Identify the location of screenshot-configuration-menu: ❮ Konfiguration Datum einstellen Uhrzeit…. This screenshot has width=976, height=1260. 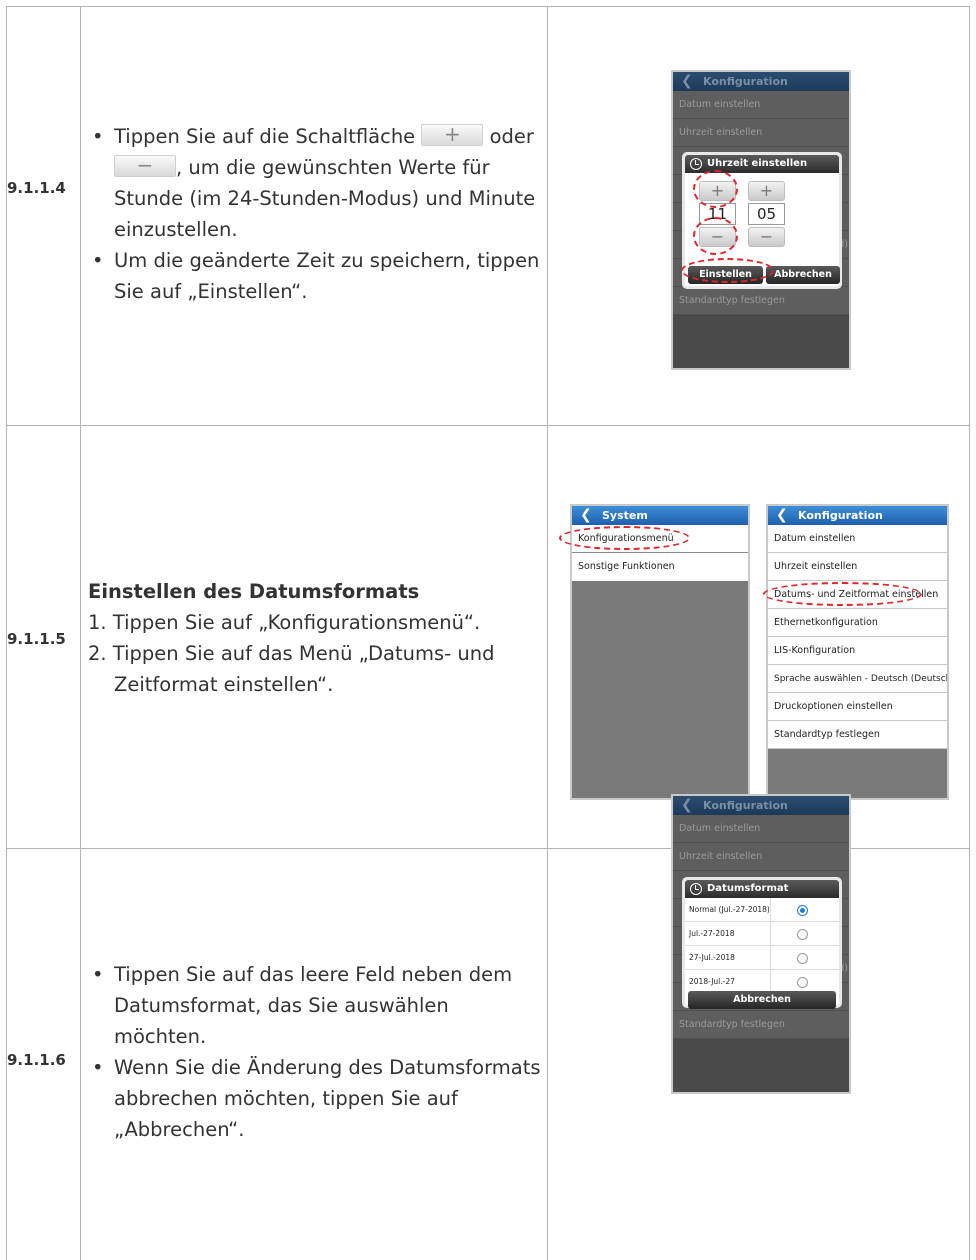
(857, 652).